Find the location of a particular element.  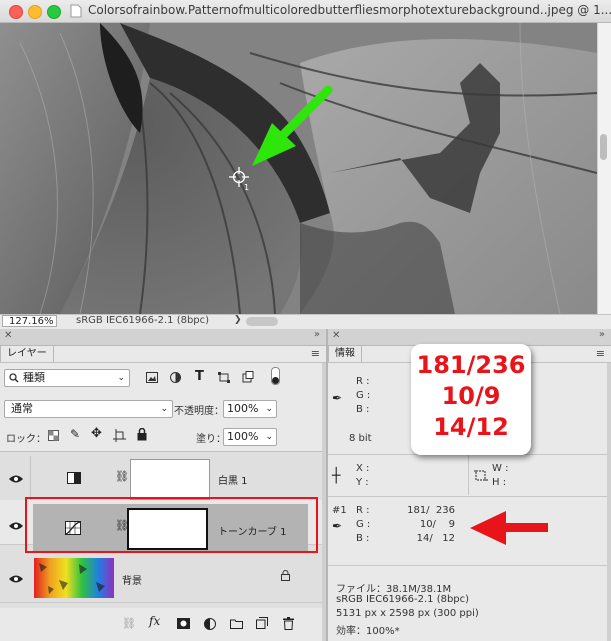

lock-artboard-icon is located at coordinates (119, 435).